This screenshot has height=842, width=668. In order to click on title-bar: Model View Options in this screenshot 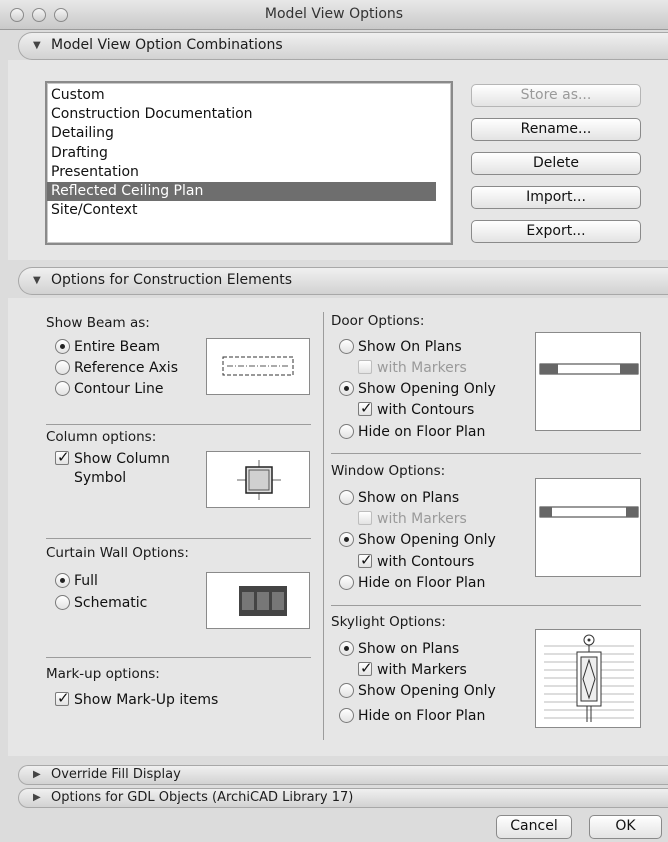, I will do `click(334, 15)`.